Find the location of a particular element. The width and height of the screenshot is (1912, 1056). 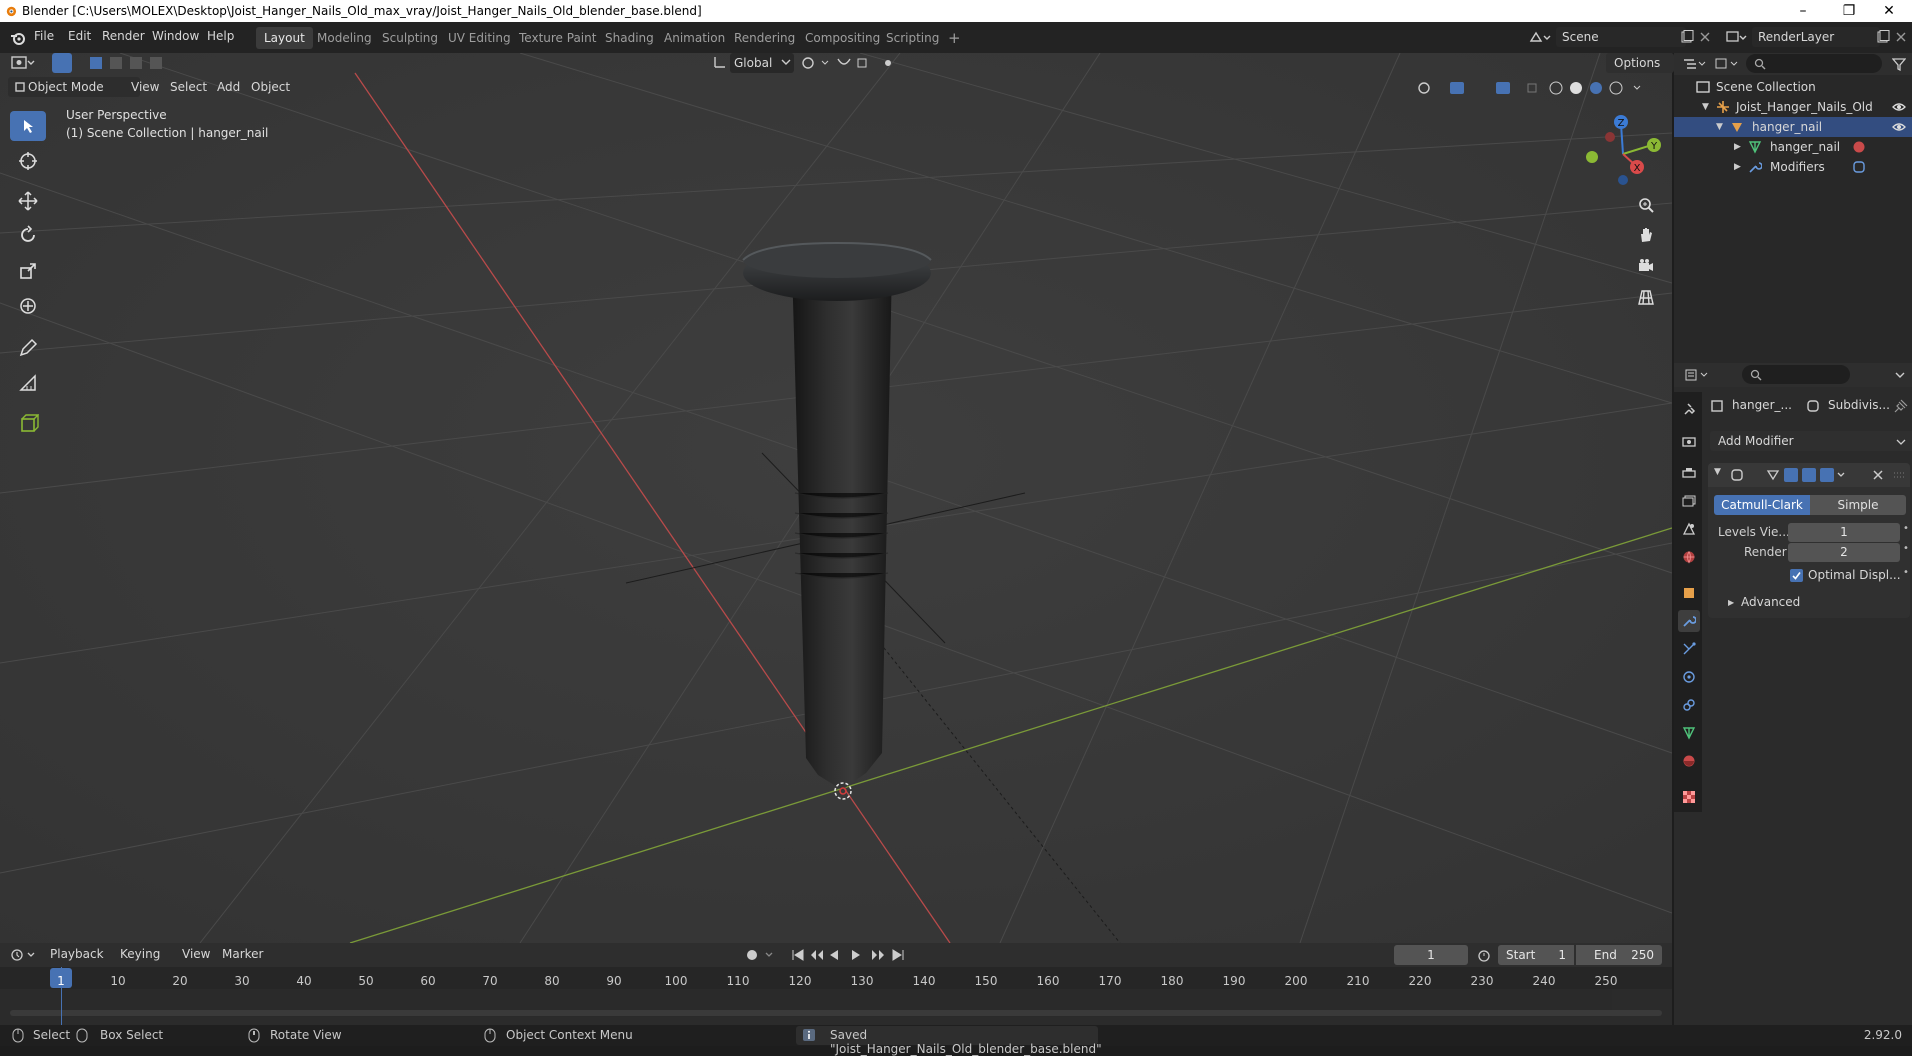

new-render-layer-icon is located at coordinates (1883, 37).